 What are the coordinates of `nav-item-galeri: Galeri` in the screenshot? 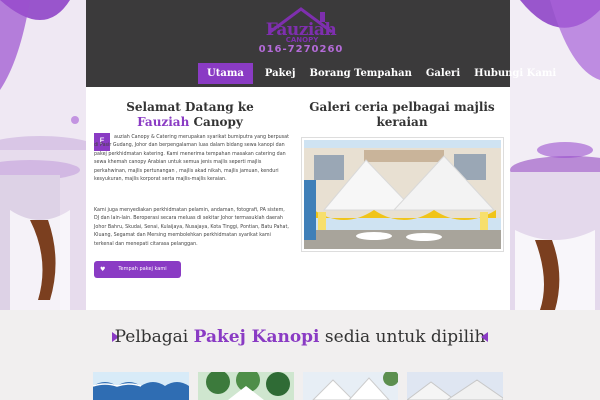 It's located at (443, 73).